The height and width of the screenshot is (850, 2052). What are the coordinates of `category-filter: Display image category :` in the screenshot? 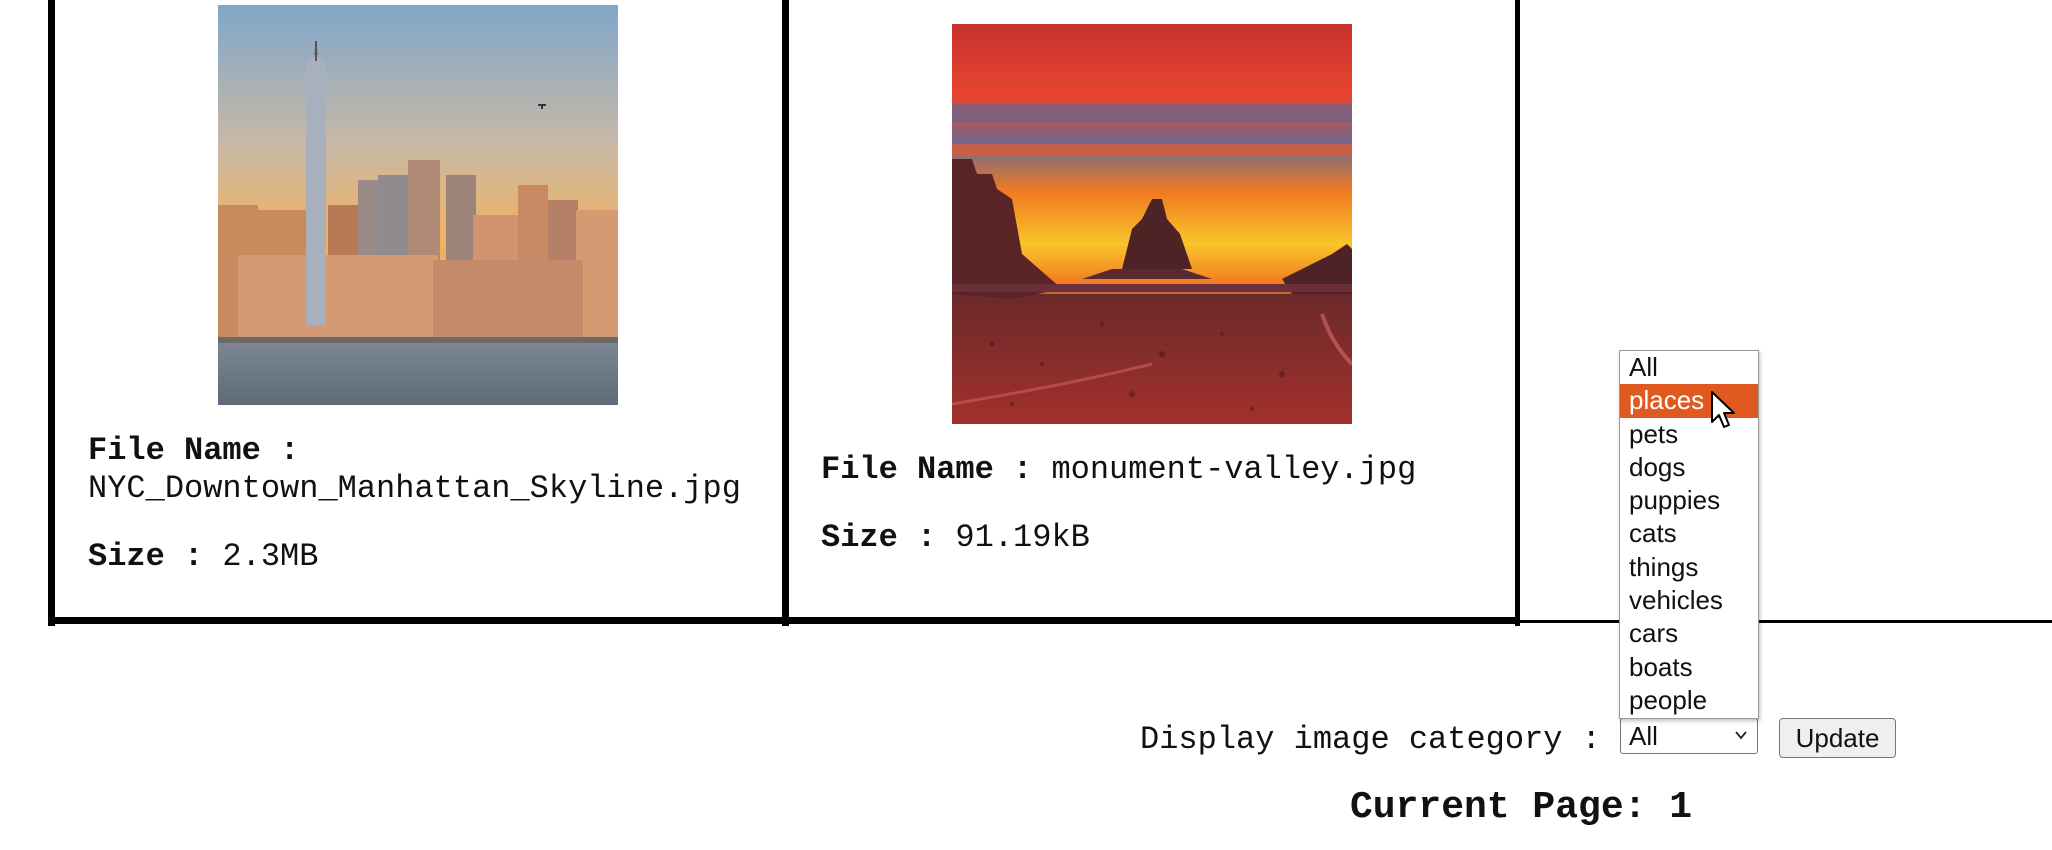 It's located at (1370, 739).